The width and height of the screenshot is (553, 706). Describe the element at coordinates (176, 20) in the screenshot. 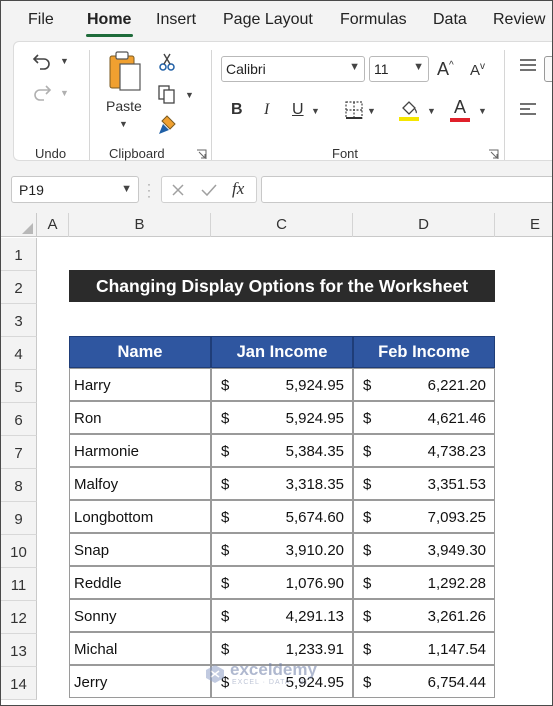

I see `tab-insert: Insert` at that location.